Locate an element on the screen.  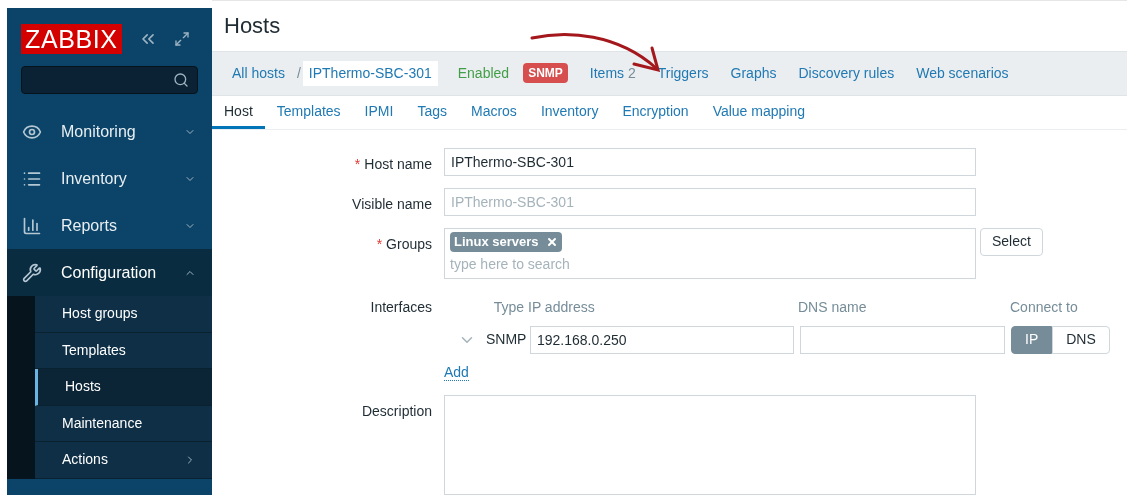
group-tag: Linux servers is located at coordinates (506, 242).